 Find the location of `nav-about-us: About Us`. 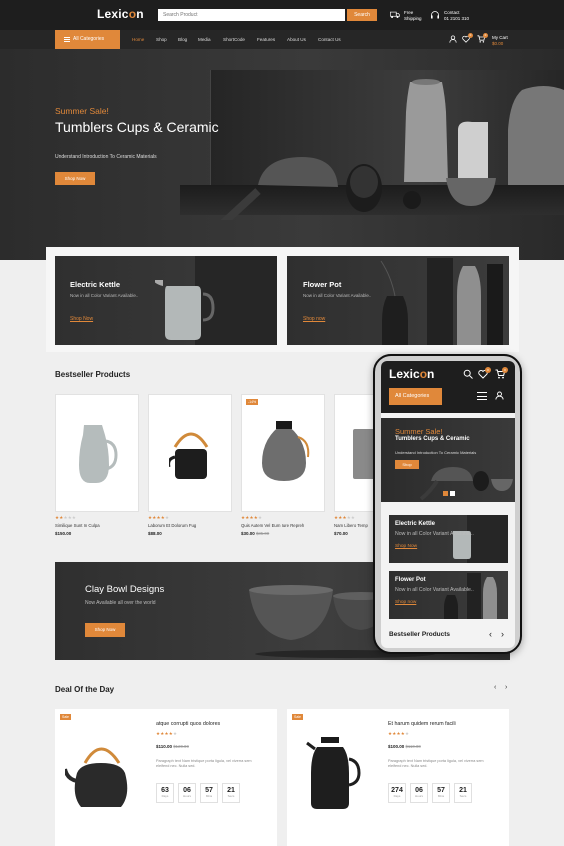

nav-about-us: About Us is located at coordinates (296, 39).